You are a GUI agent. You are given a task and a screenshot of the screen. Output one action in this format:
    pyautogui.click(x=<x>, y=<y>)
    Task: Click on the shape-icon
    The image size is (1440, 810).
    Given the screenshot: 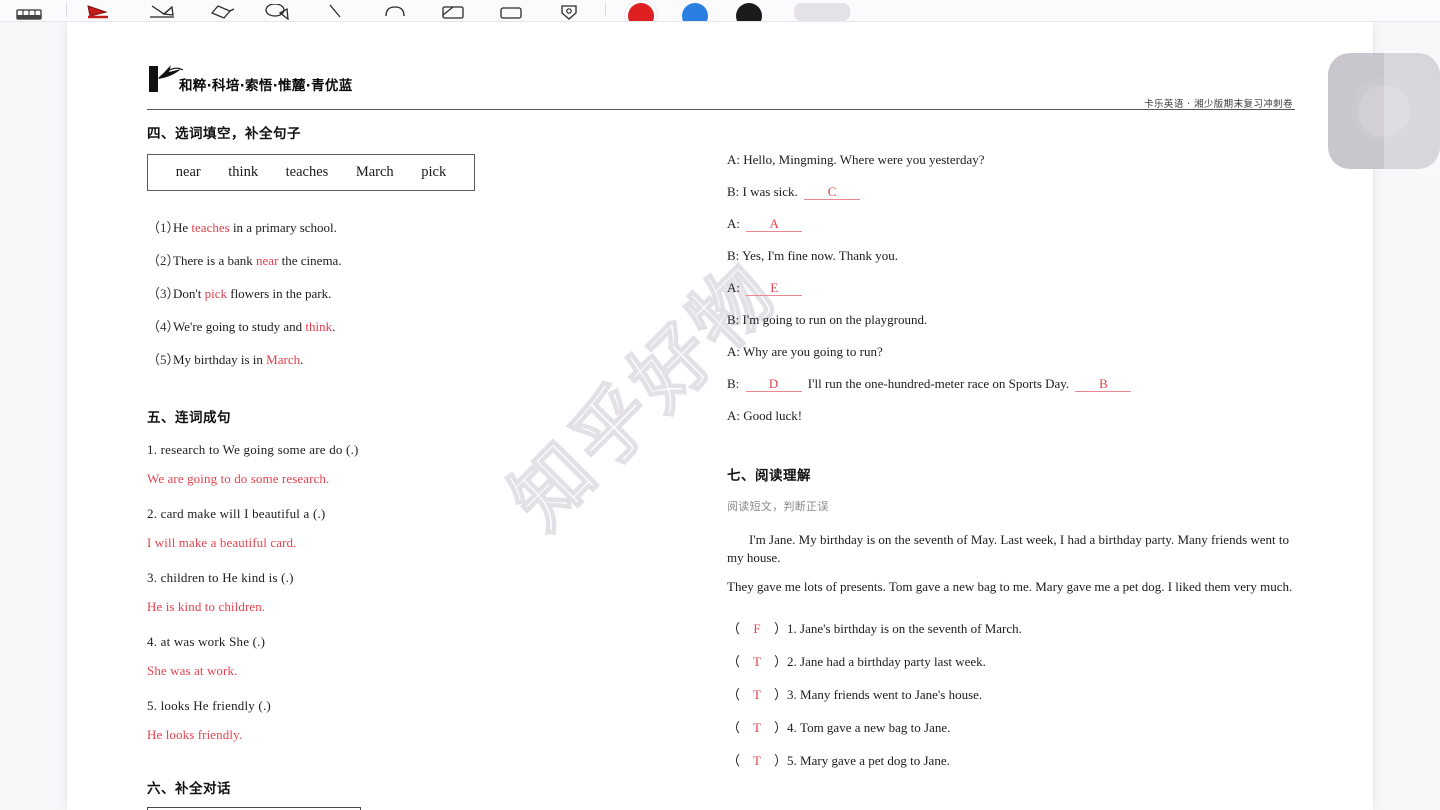 What is the action you would take?
    pyautogui.click(x=394, y=10)
    